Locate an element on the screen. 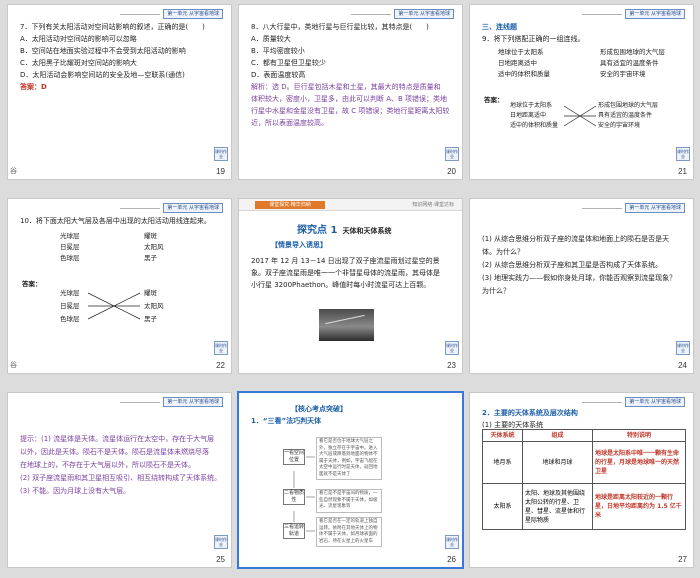 This screenshot has height=578, width=700. slide-header: 课堂探究·精华归纳 知识网络·课堂达标 is located at coordinates (350, 205).